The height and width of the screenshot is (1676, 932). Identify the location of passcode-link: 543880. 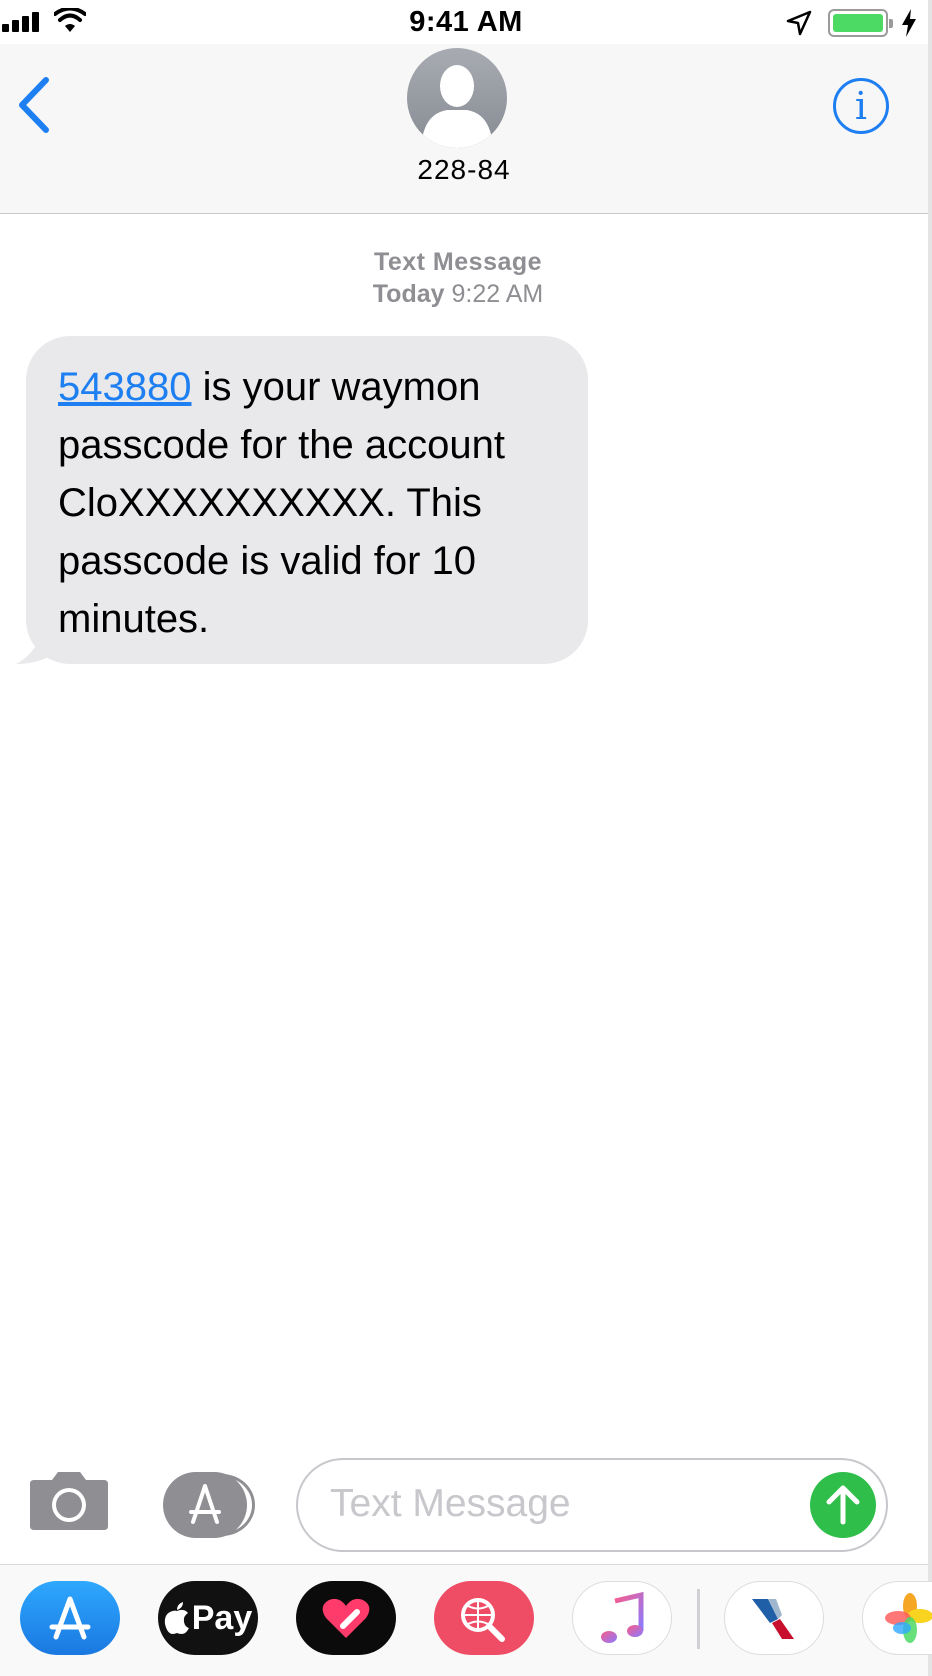
(124, 387).